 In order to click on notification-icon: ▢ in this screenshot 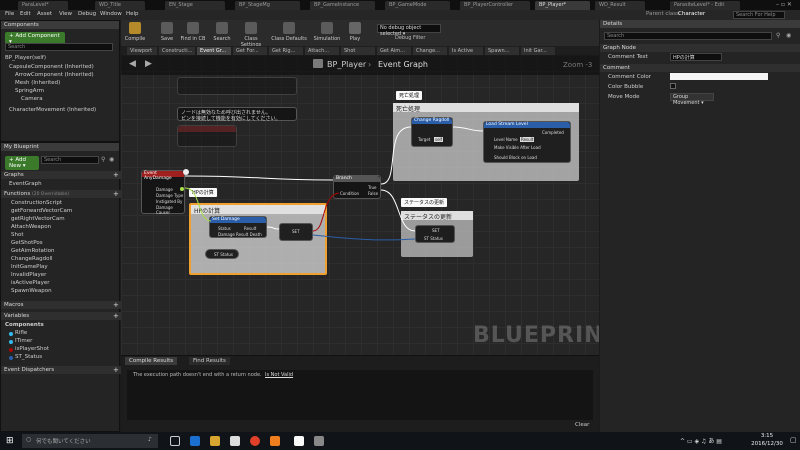, I will do `click(793, 440)`.